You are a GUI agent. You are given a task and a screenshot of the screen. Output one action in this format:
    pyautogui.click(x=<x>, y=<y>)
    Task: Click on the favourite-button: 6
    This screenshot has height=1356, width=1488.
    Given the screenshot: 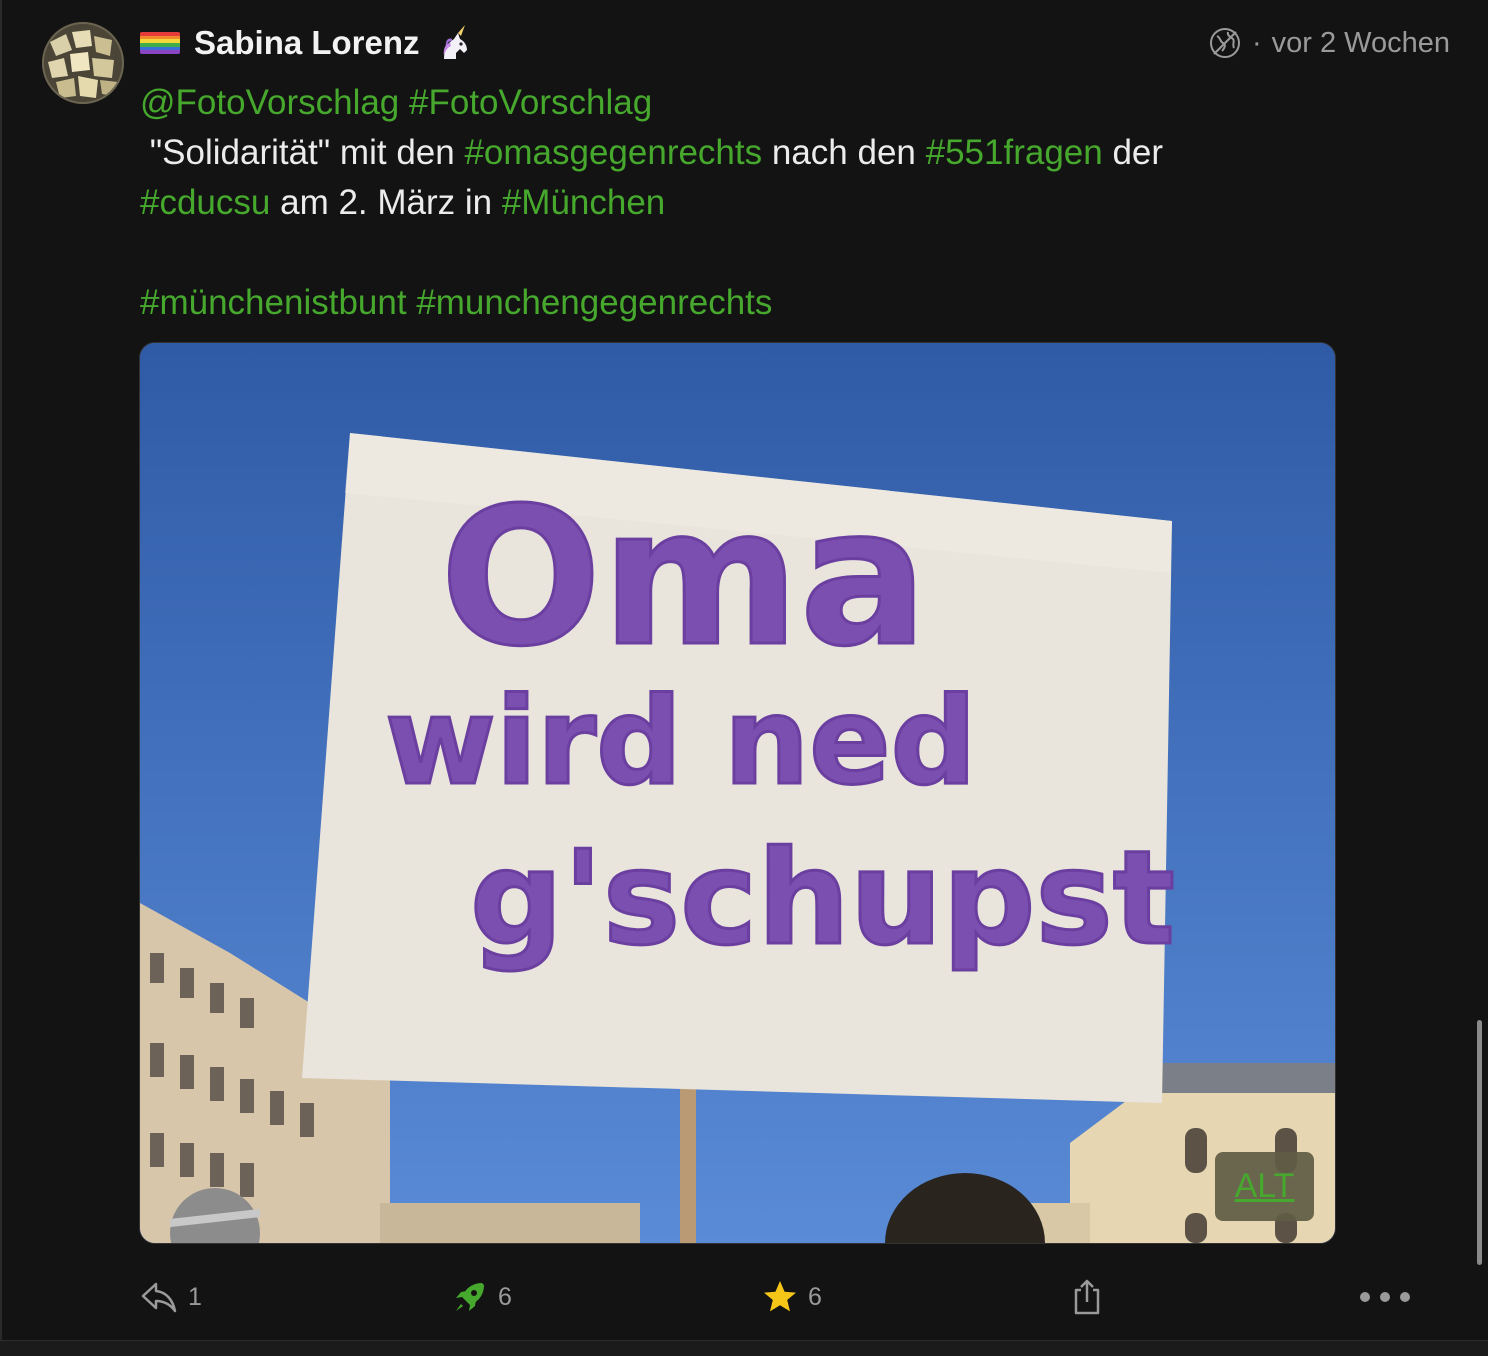 What is the action you would take?
    pyautogui.click(x=792, y=1297)
    